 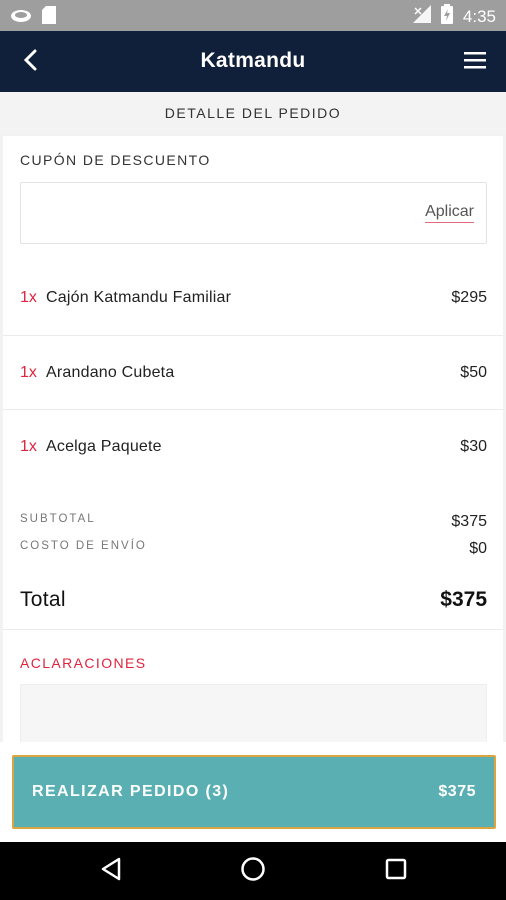 I want to click on coupon-label: CUPÓN DE DESCUENTO, so click(x=115, y=160).